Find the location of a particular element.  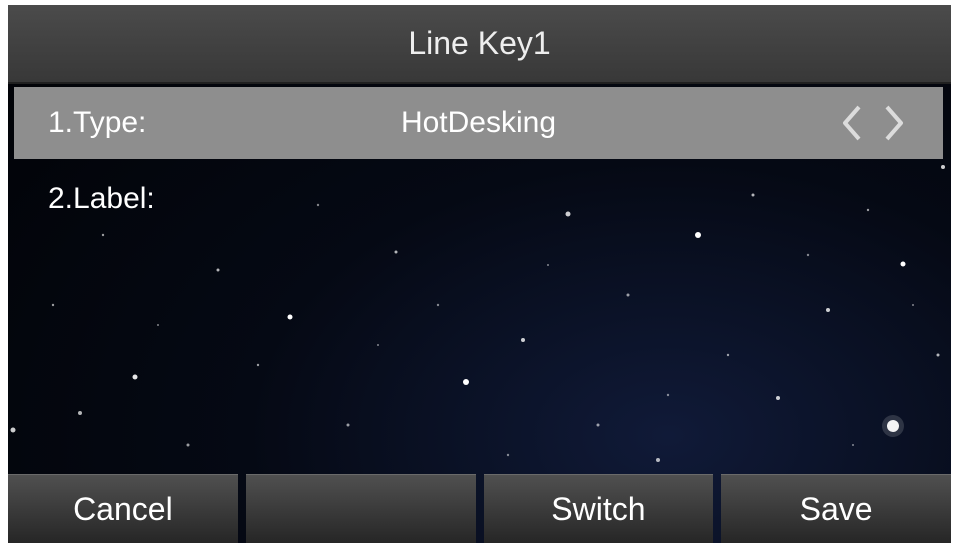

field-row-type: 1.Type: HotDesking is located at coordinates (478, 123).